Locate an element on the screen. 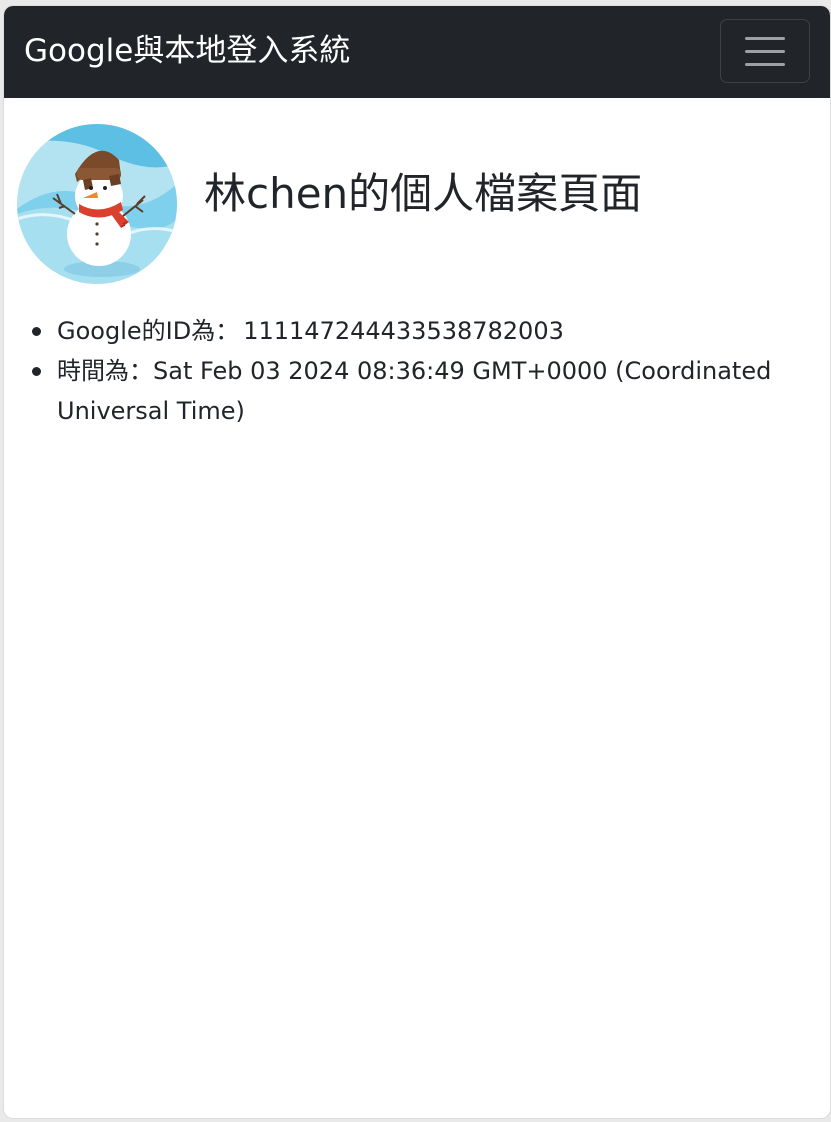 Image resolution: width=831 pixels, height=1122 pixels. time-label: 時間為： is located at coordinates (105, 371).